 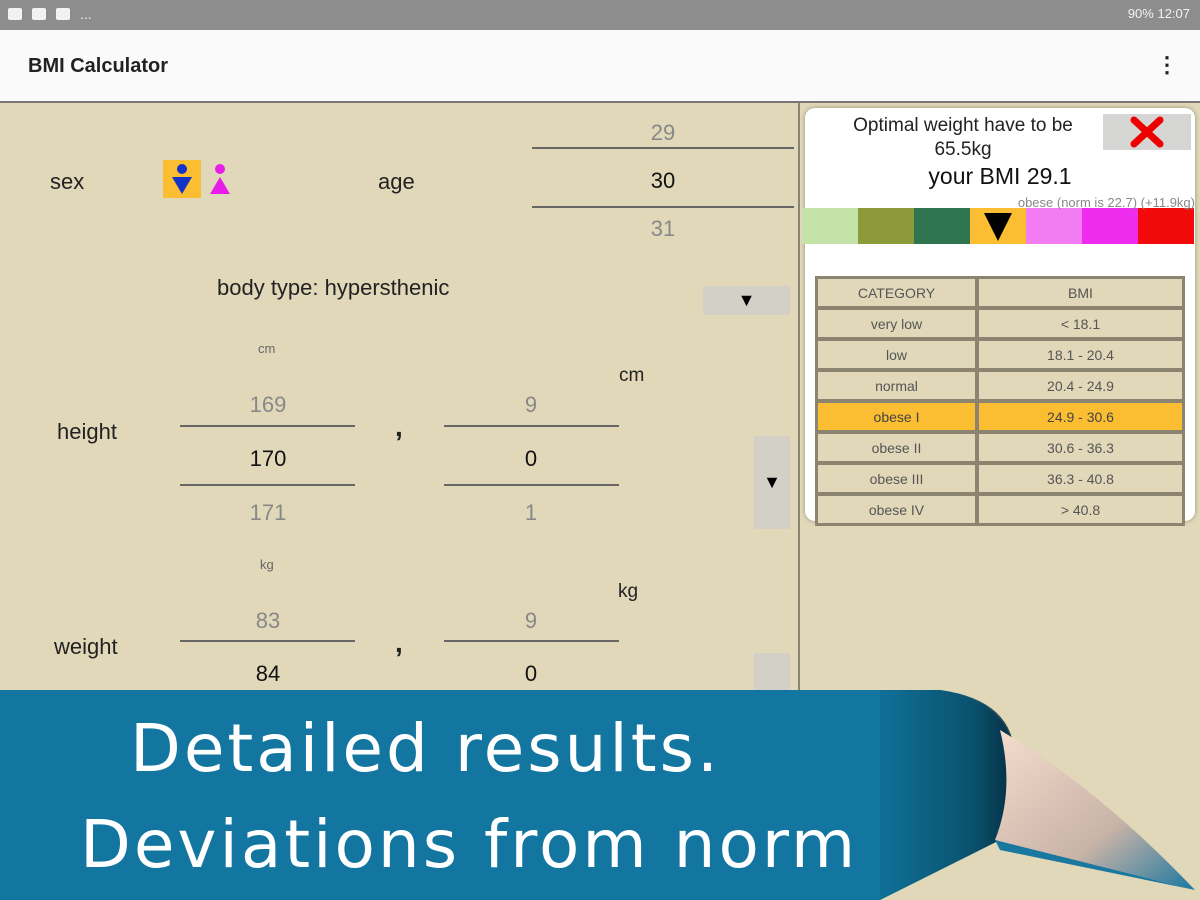 I want to click on height-decimal-value: 0, so click(x=531, y=459).